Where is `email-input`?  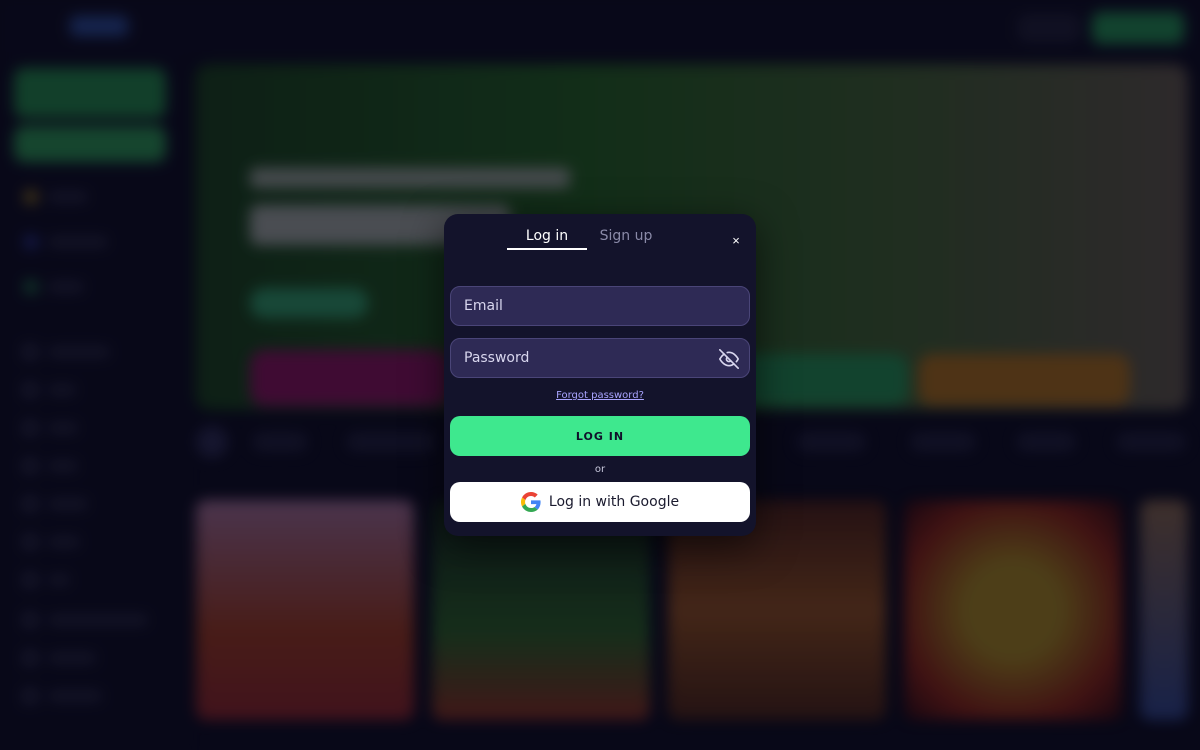 email-input is located at coordinates (600, 306).